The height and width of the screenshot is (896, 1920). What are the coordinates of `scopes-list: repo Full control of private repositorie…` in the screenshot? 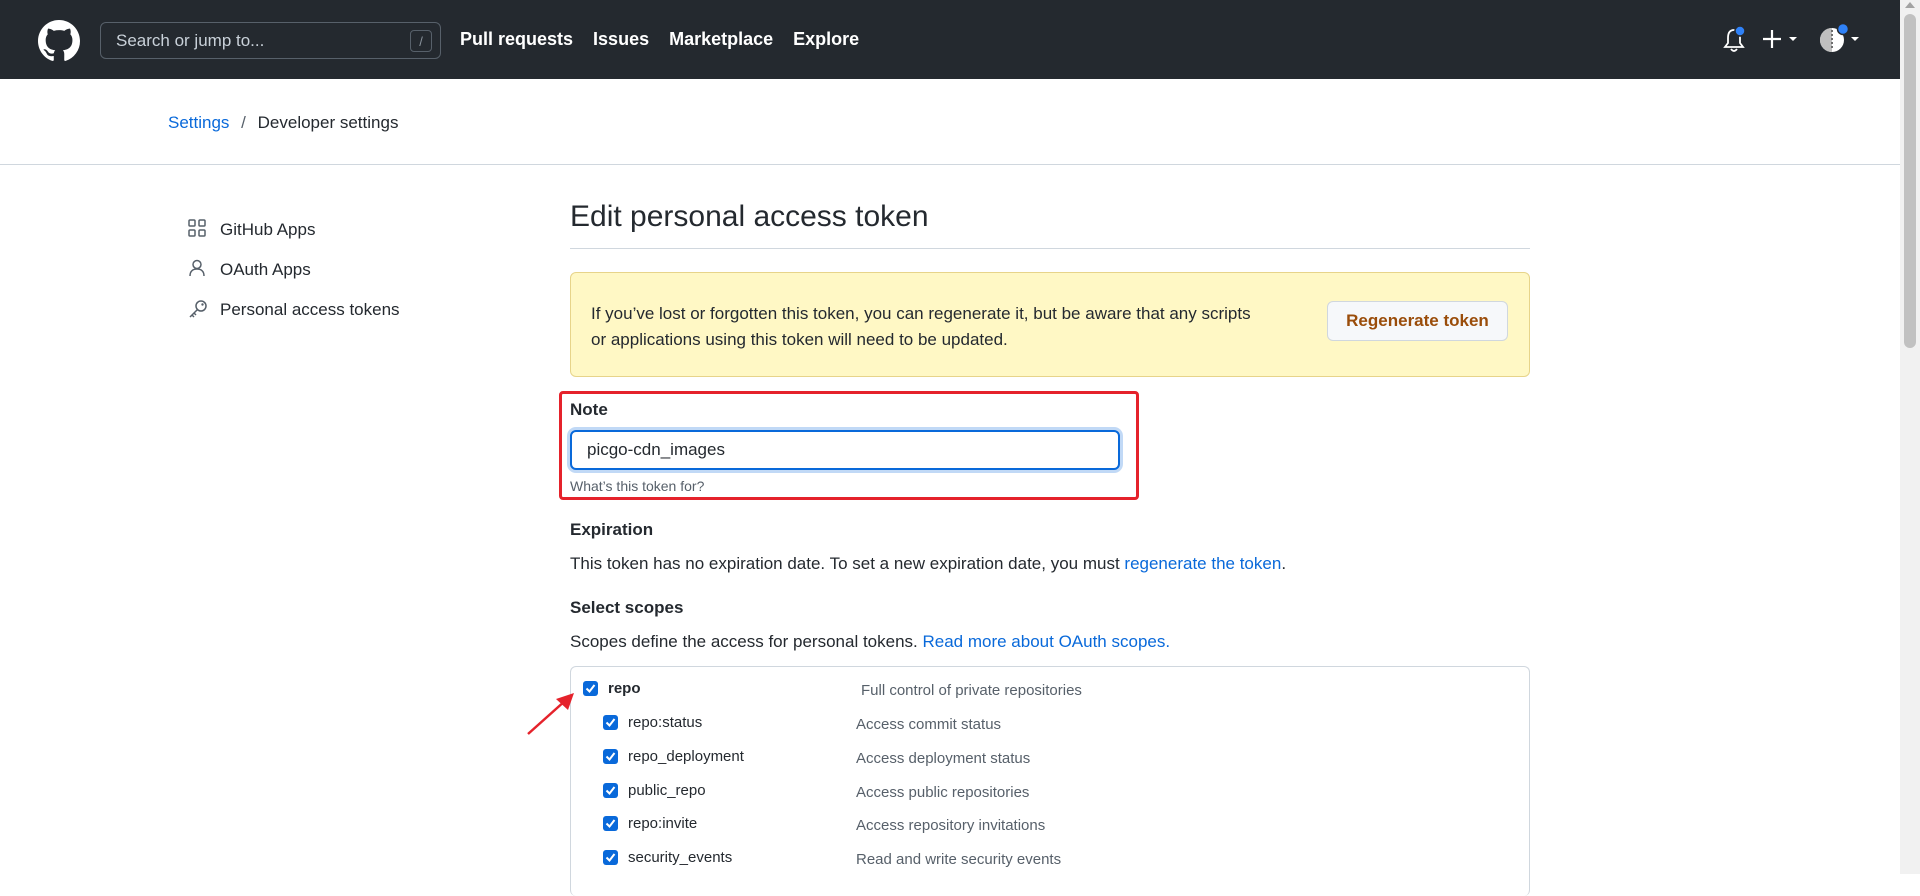 It's located at (1050, 781).